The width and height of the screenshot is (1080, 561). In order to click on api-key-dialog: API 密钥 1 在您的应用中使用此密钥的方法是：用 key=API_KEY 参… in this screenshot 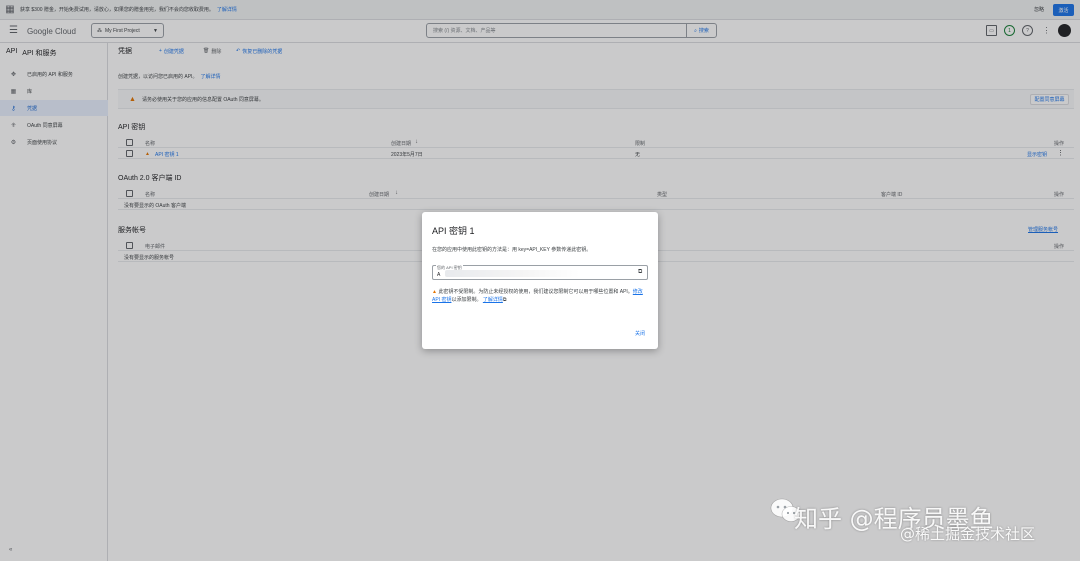, I will do `click(540, 280)`.